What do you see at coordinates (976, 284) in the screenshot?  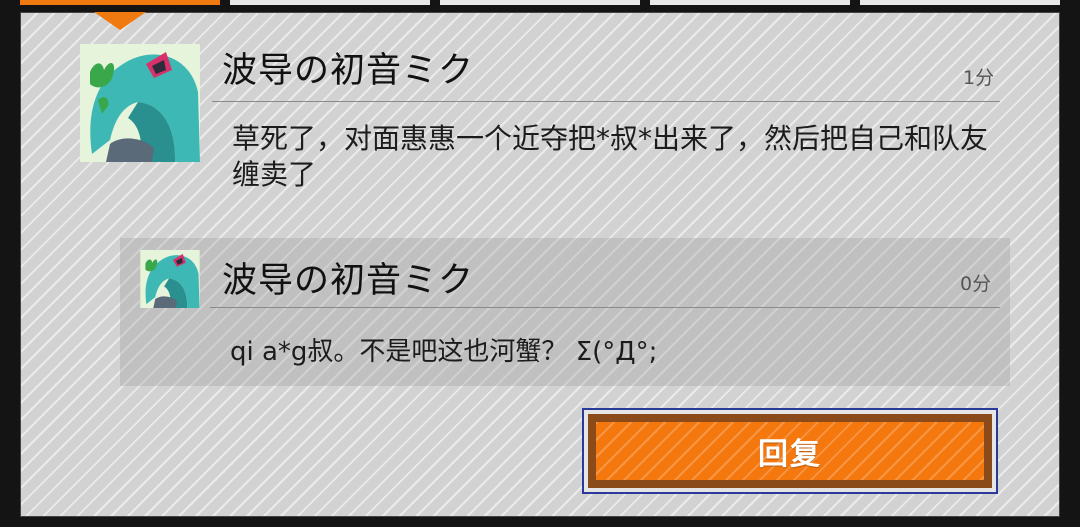 I see `reply-time: 0分` at bounding box center [976, 284].